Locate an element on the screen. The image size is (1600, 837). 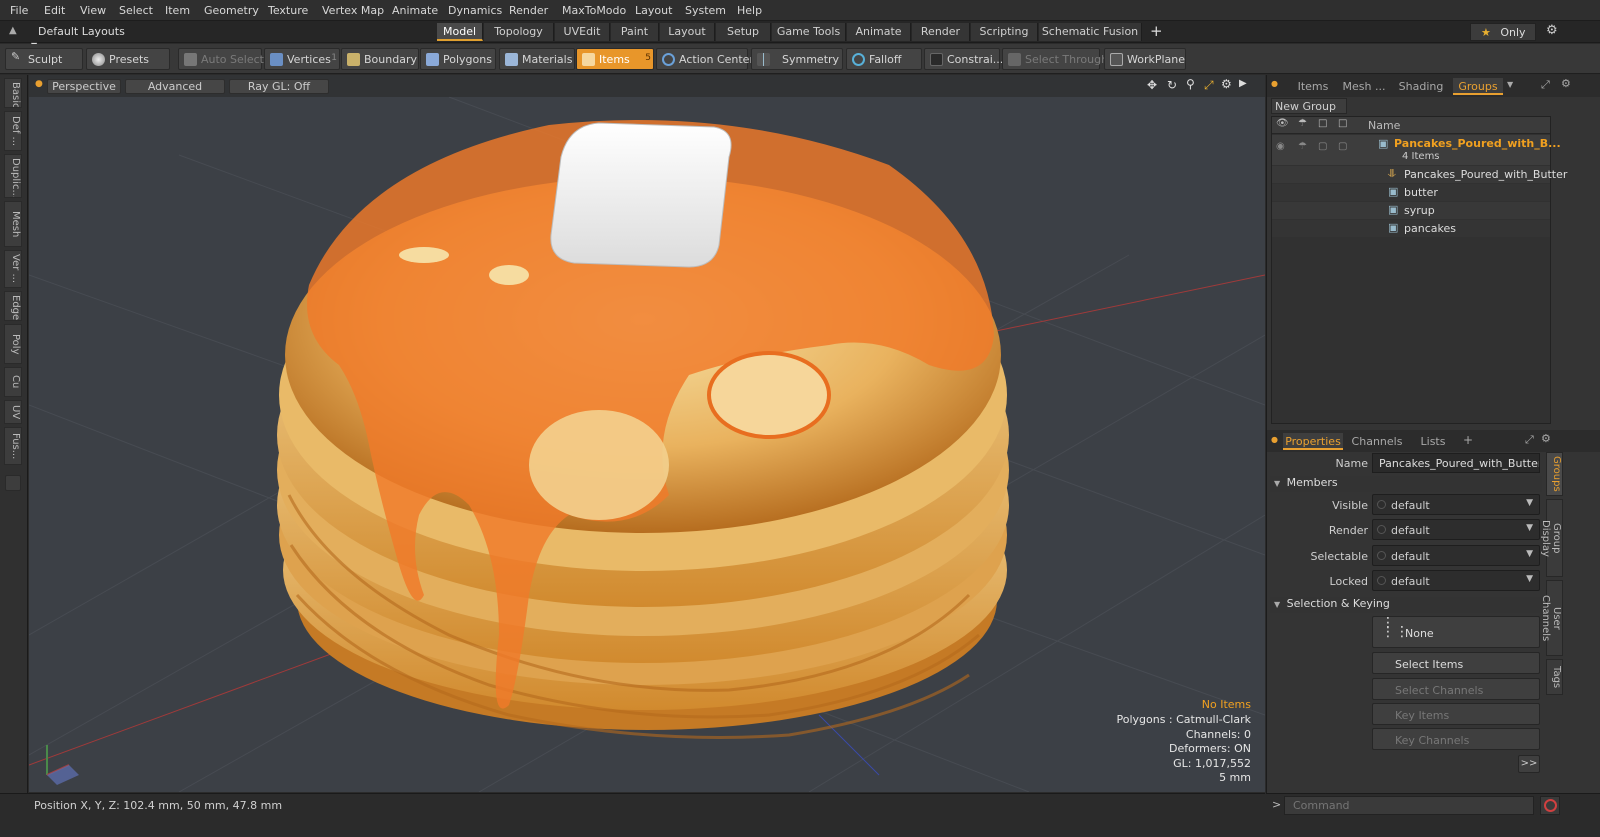
name-field: Pancakes_Poured_with_Butter (2 is located at coordinates (1456, 463).